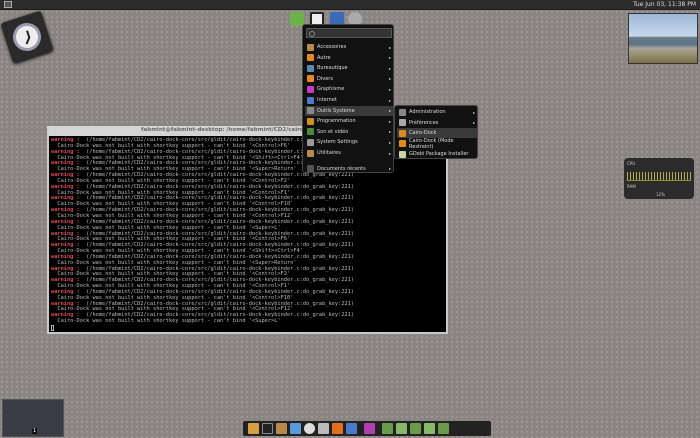 The width and height of the screenshot is (700, 438). I want to click on workspace-number: 1, so click(35, 431).